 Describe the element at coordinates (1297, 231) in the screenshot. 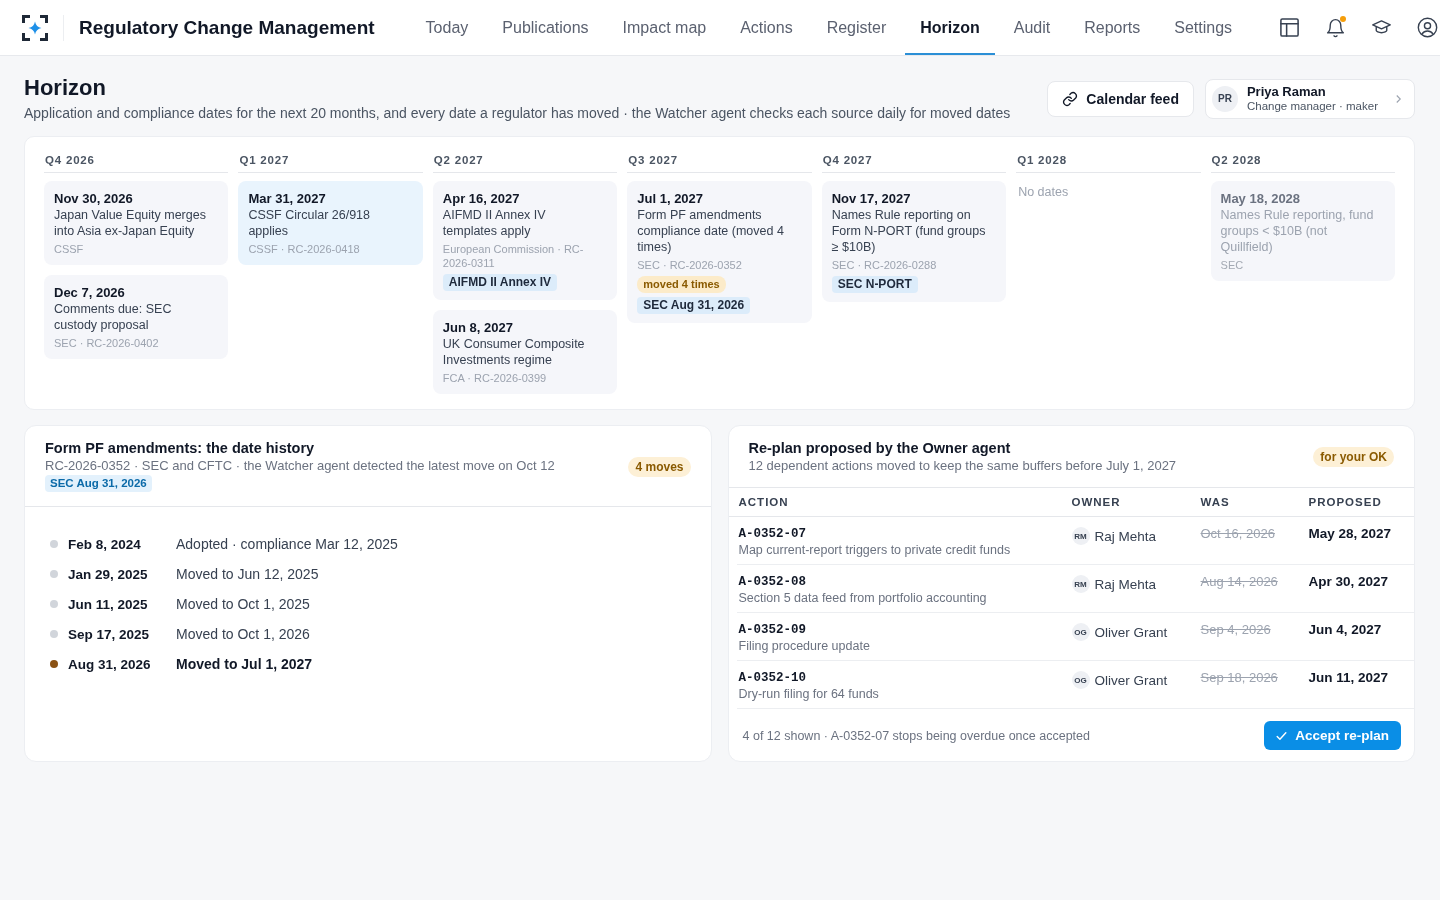

I see `event-title: Names Rule reporting, fund groups < $10B (not Quillfield)` at that location.